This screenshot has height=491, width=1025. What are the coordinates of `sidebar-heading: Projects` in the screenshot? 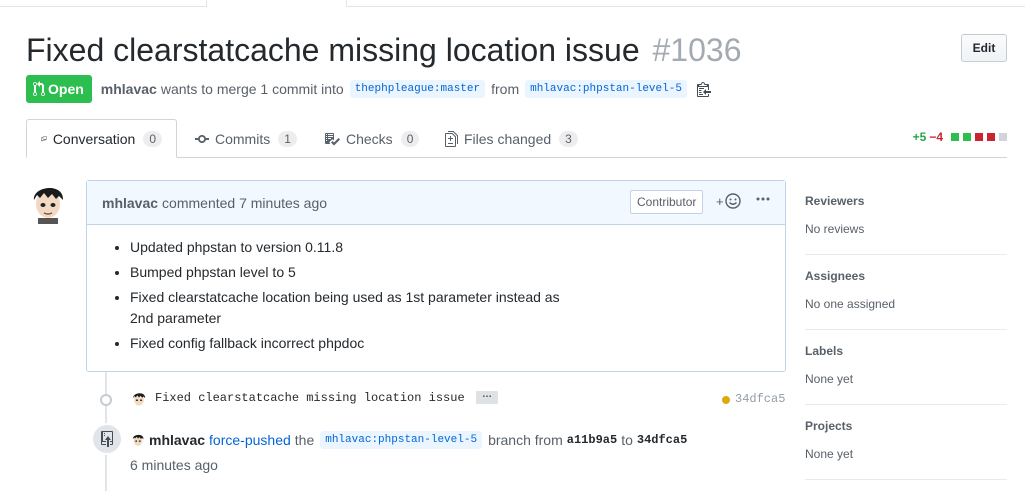 It's located at (829, 426).